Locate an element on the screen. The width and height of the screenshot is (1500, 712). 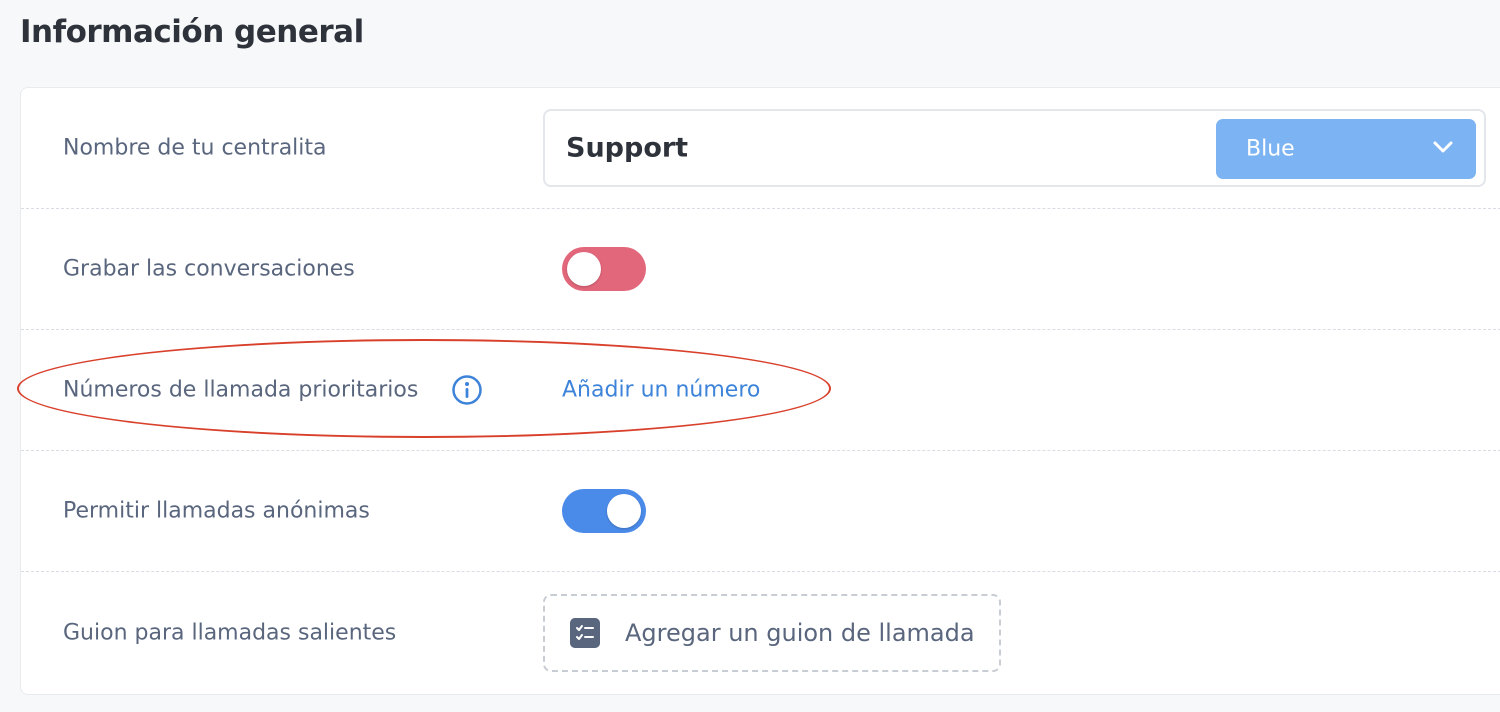
info-icon is located at coordinates (467, 390).